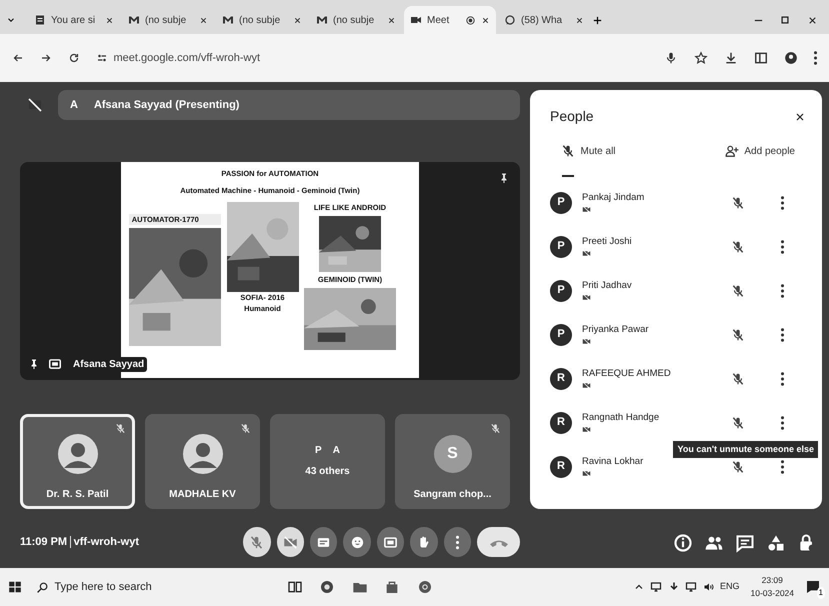  I want to click on meeting-code: vff-wroh-wyt, so click(106, 542).